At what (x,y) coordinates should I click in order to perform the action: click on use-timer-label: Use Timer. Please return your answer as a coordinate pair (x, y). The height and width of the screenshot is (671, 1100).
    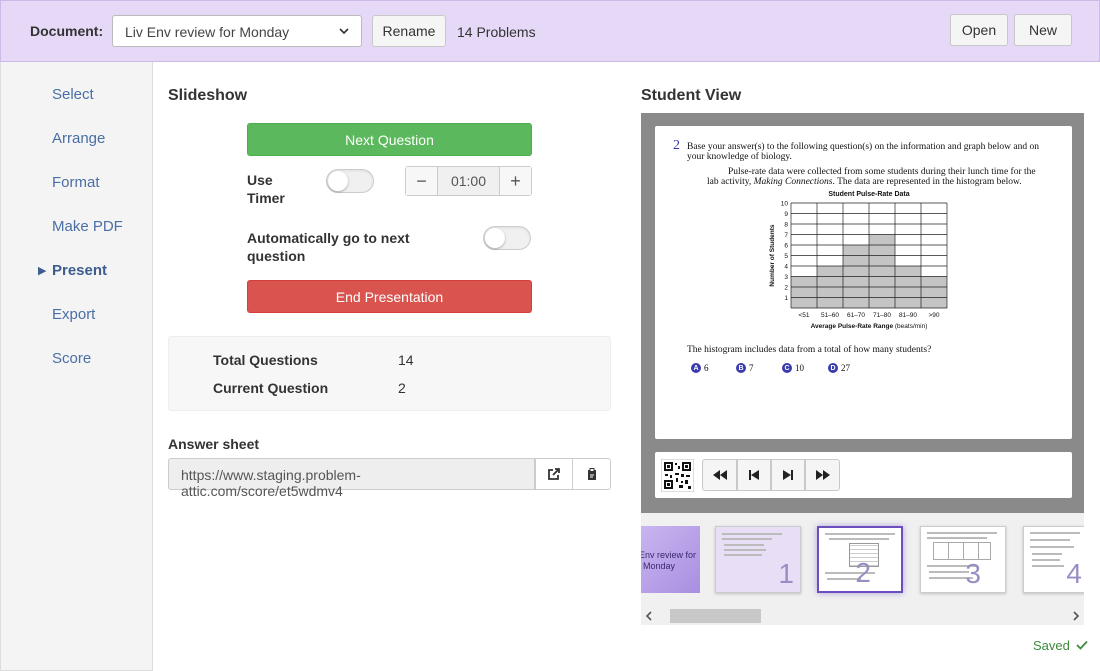
    Looking at the image, I should click on (266, 189).